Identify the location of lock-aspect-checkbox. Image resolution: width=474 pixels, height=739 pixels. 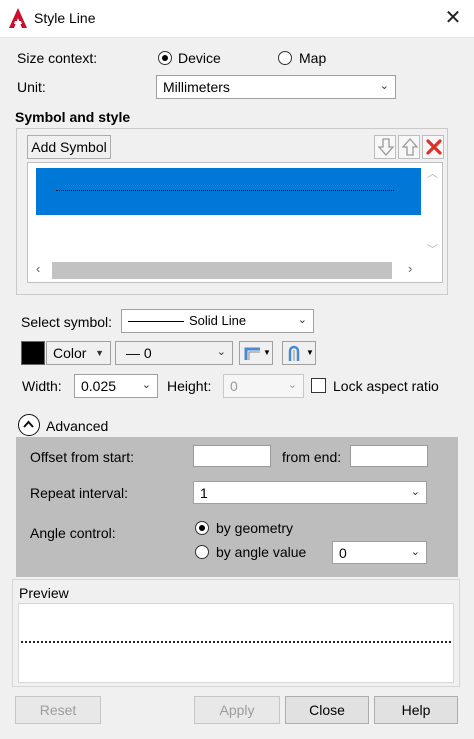
(318, 385).